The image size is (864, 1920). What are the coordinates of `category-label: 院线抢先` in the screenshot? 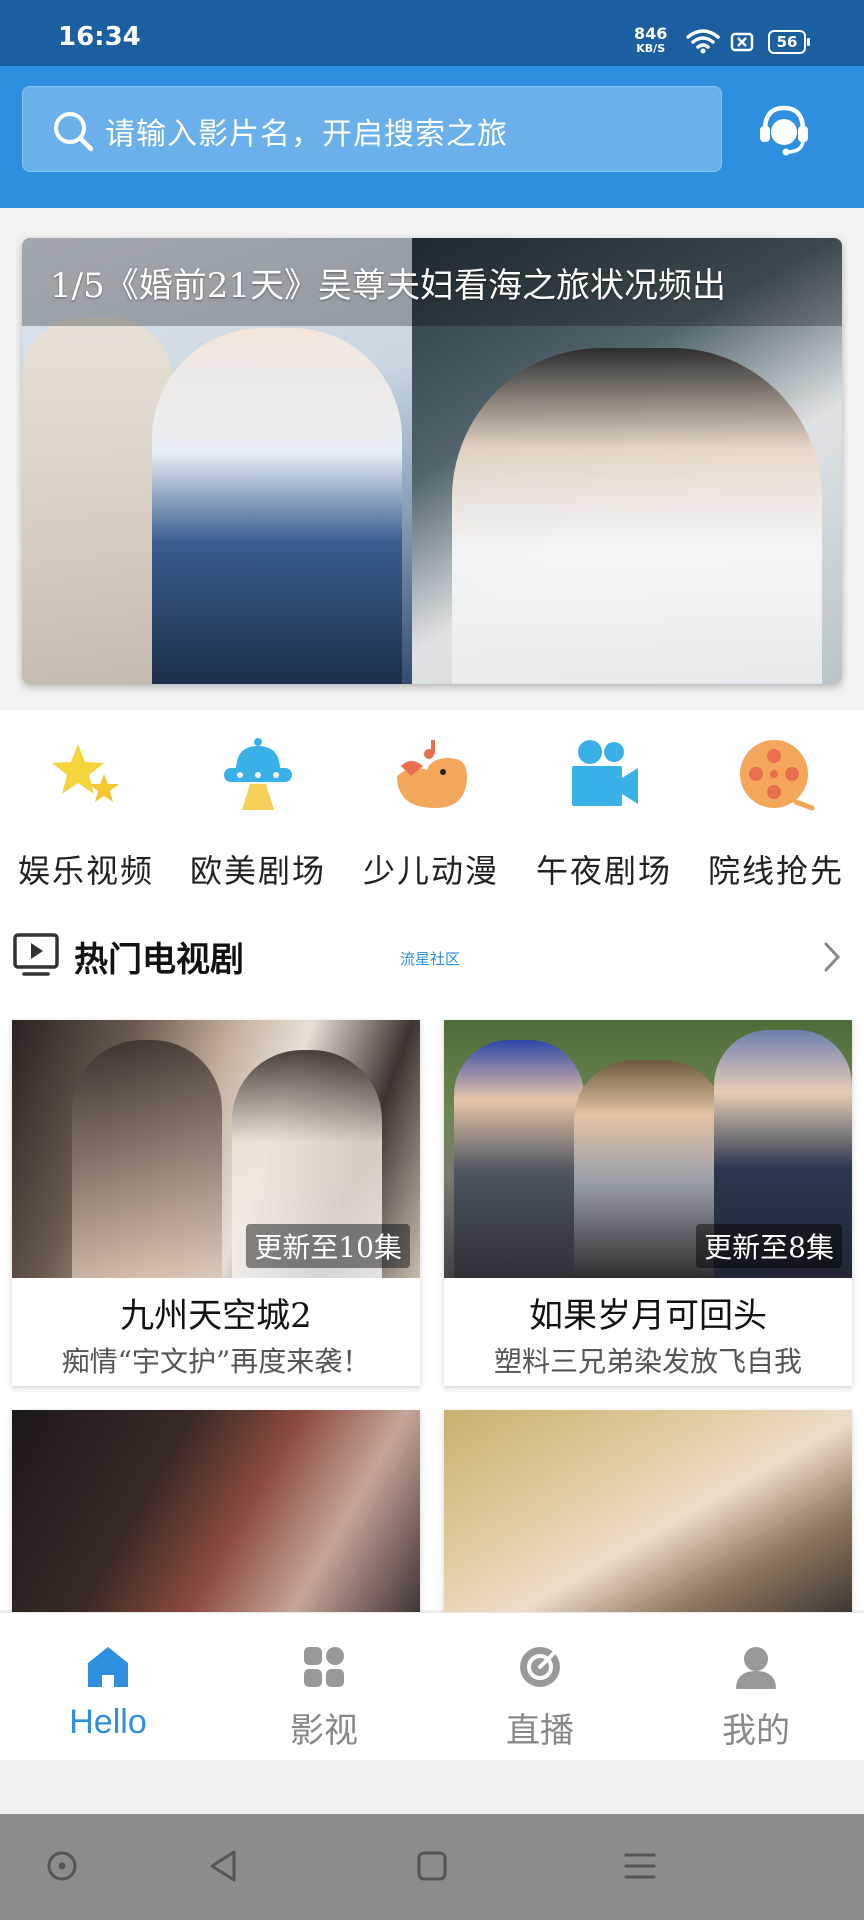 It's located at (775, 871).